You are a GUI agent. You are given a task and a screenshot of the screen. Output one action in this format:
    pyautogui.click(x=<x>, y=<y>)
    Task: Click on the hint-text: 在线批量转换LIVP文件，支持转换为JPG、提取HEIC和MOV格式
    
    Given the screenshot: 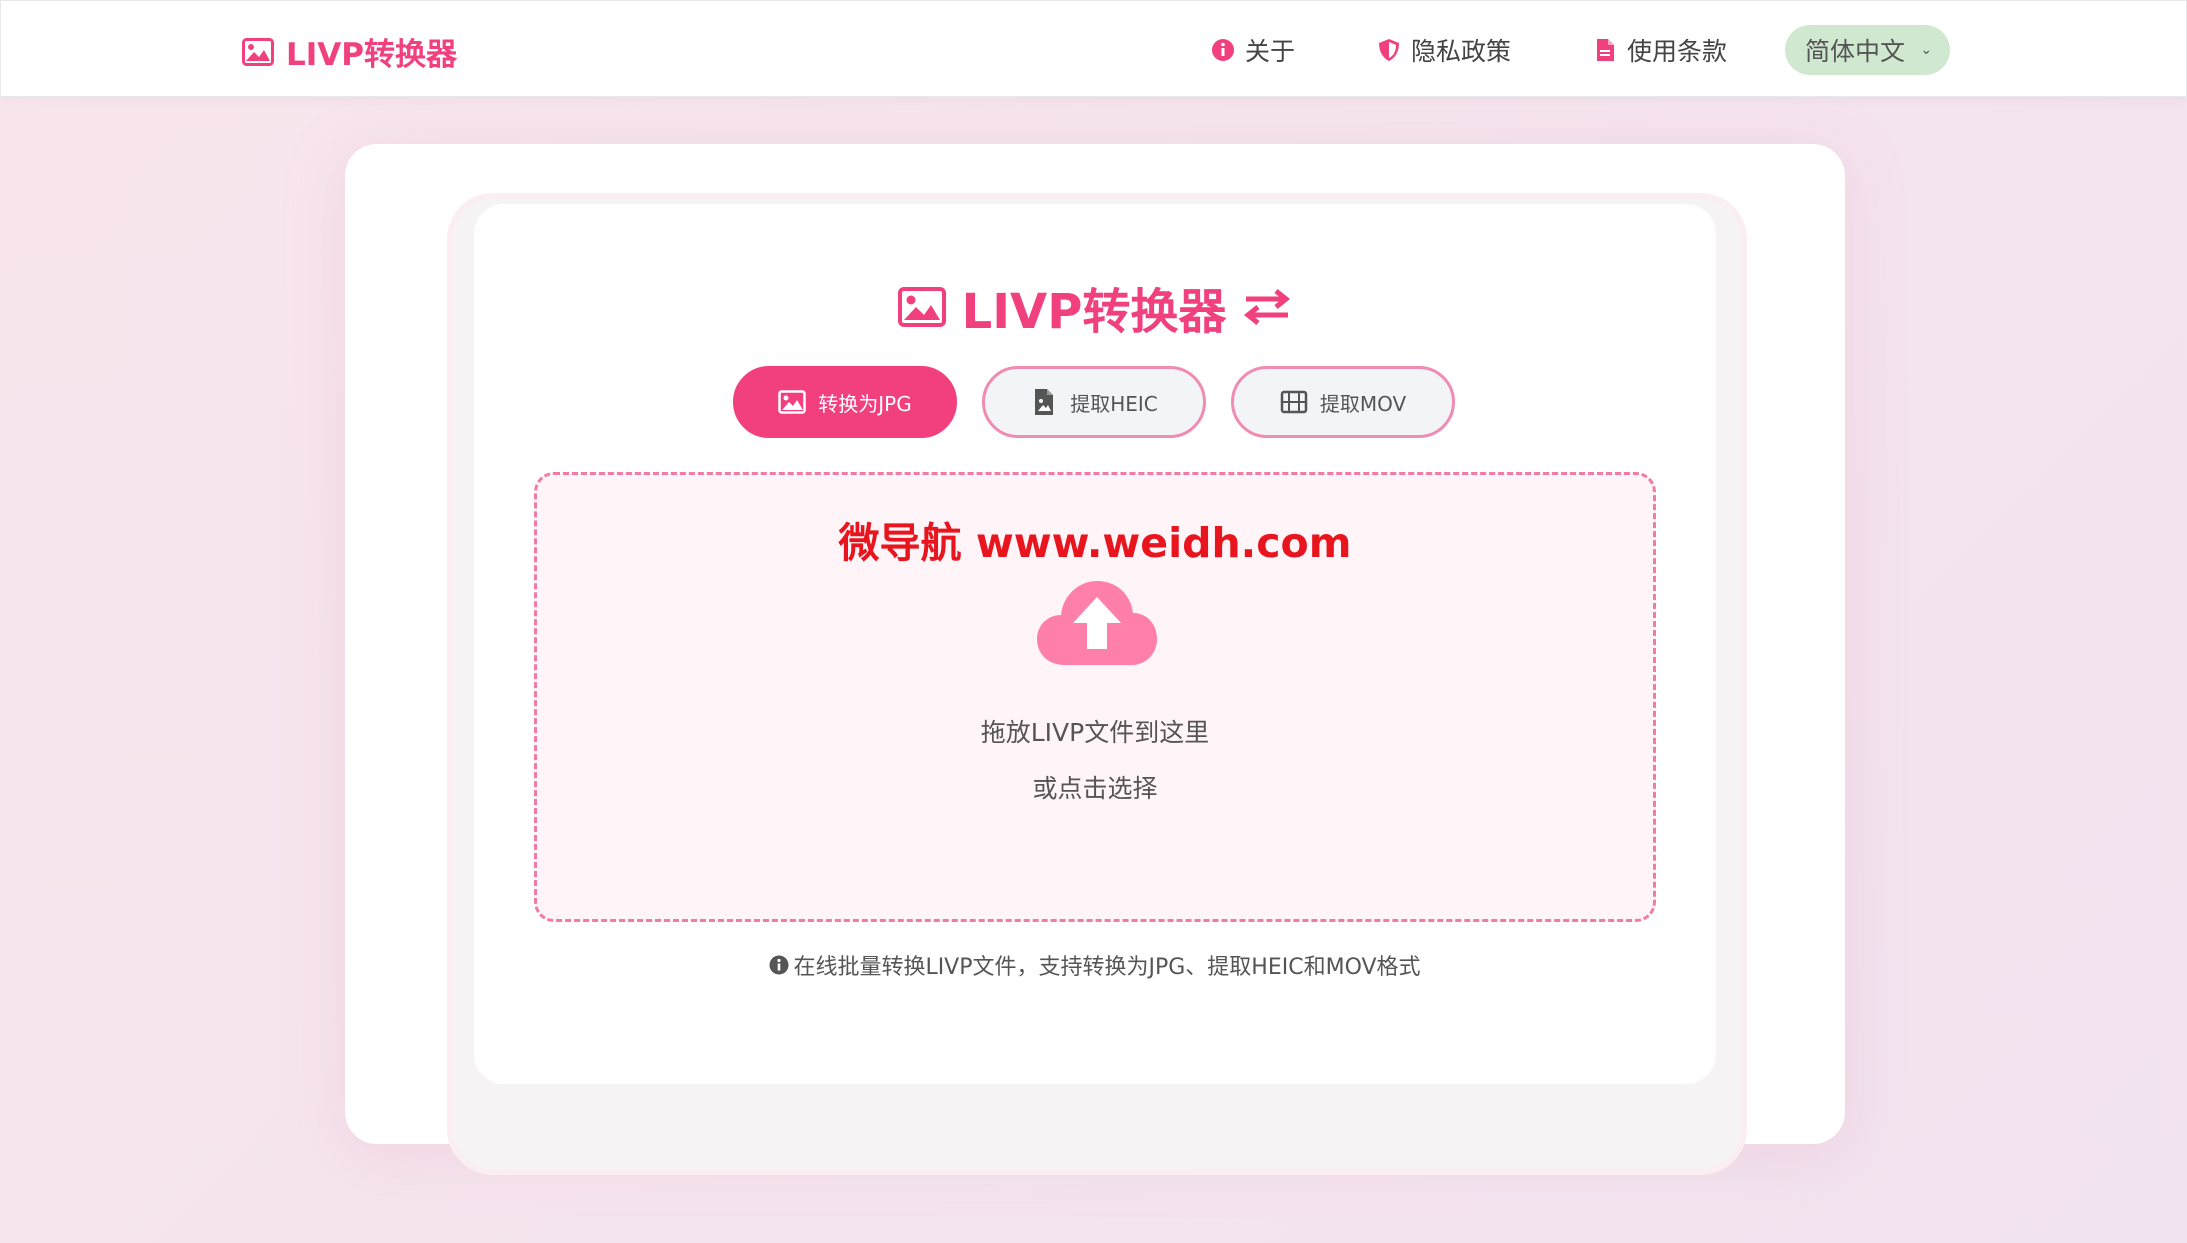 What is the action you would take?
    pyautogui.click(x=1095, y=965)
    